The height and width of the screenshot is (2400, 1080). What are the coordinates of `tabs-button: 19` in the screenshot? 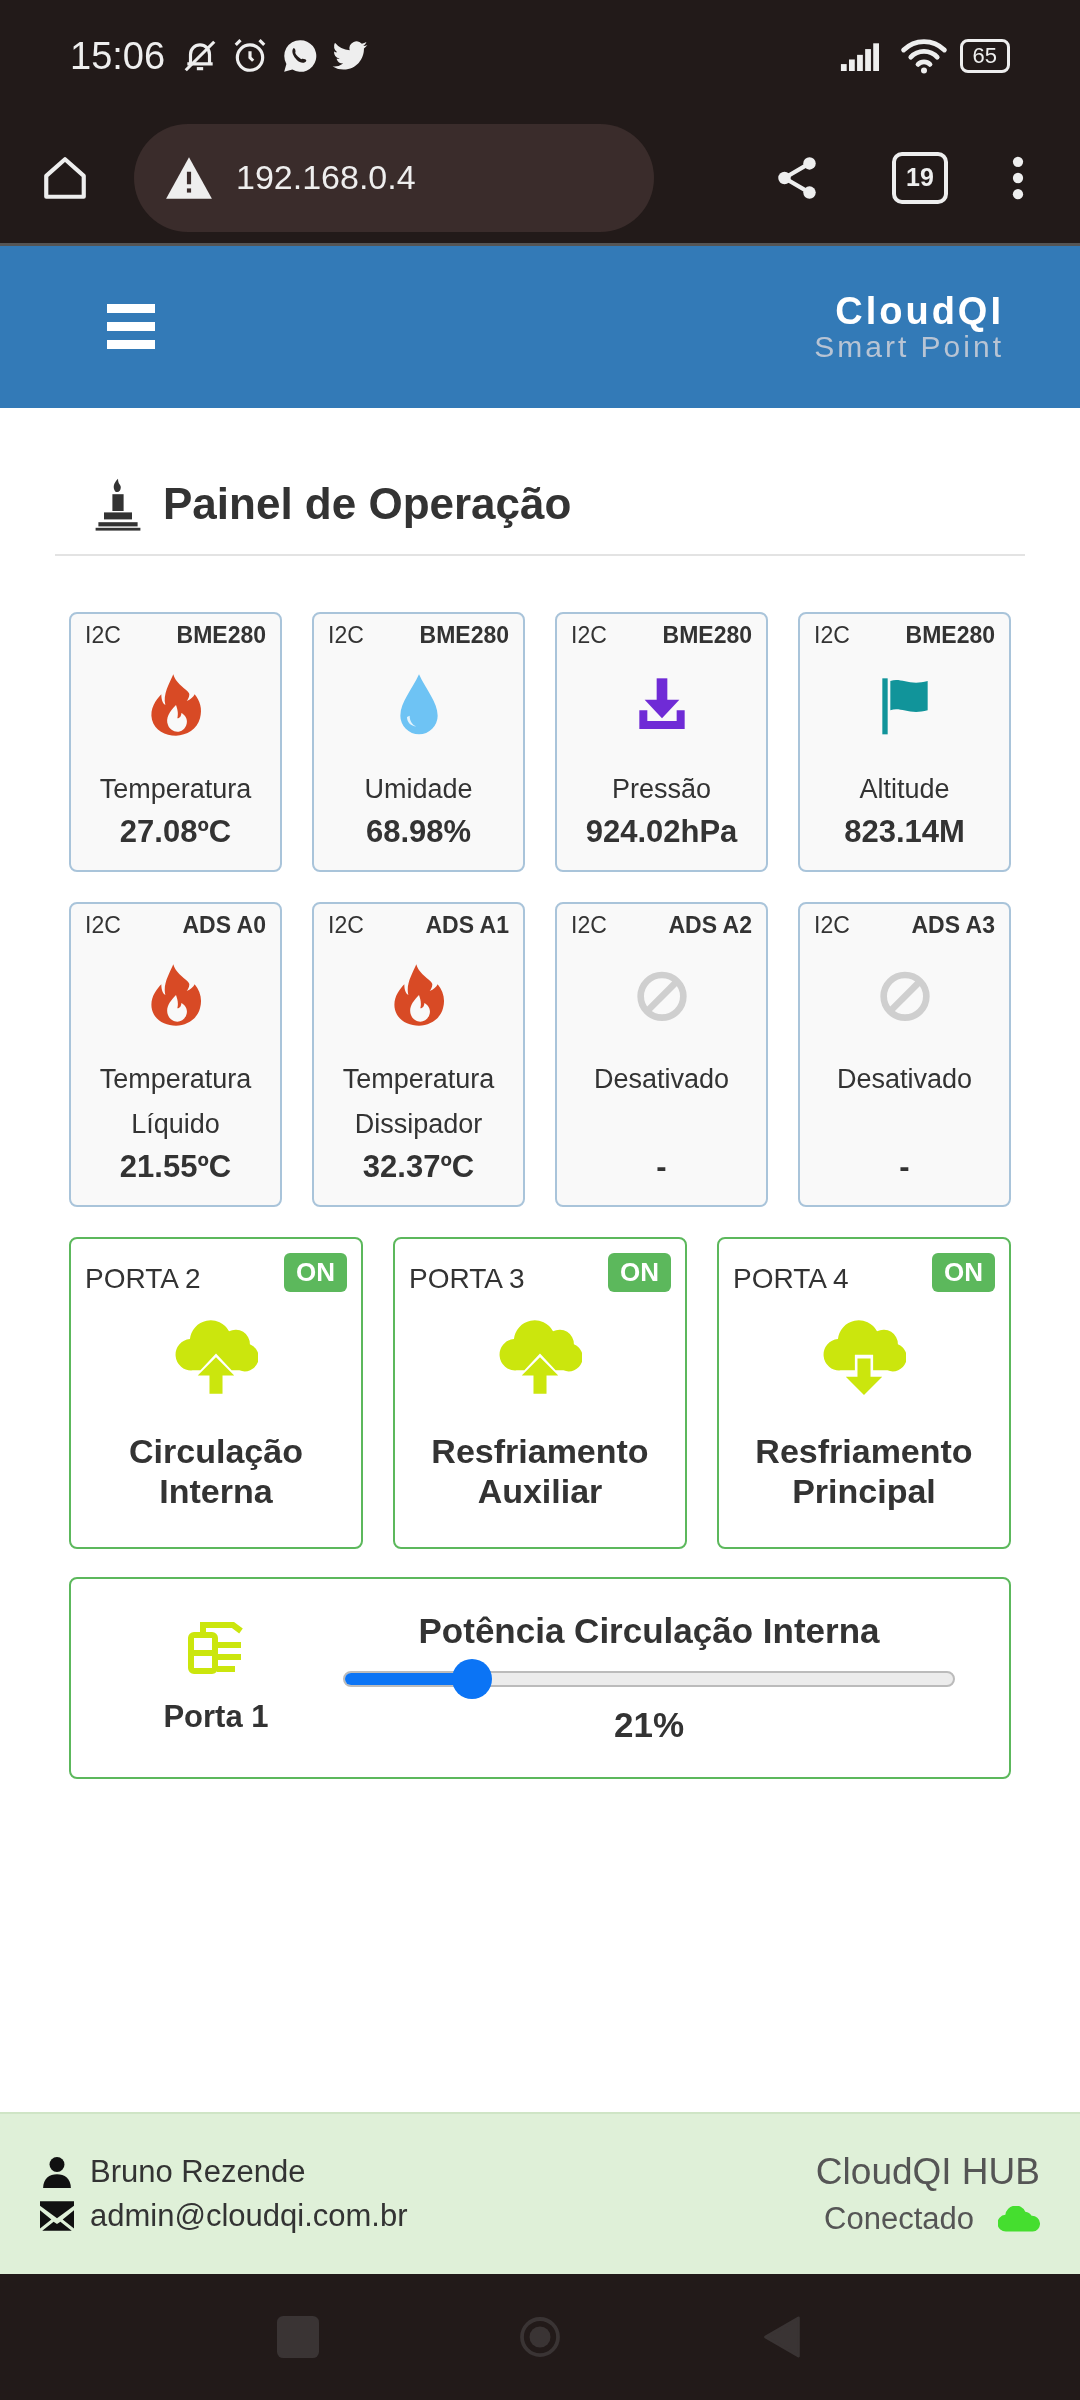 It's located at (920, 177).